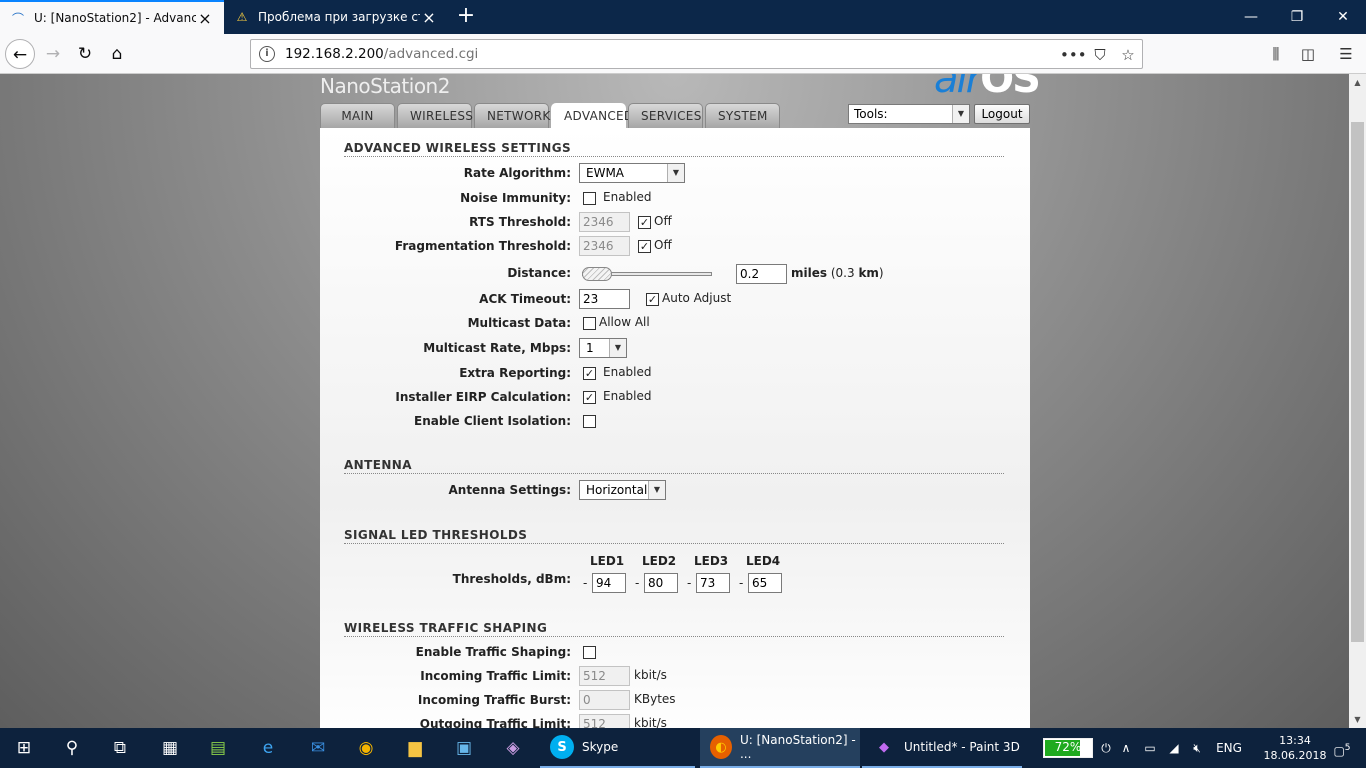 The image size is (1366, 768). What do you see at coordinates (24, 748) in the screenshot?
I see `windows-start-icon: ⊞` at bounding box center [24, 748].